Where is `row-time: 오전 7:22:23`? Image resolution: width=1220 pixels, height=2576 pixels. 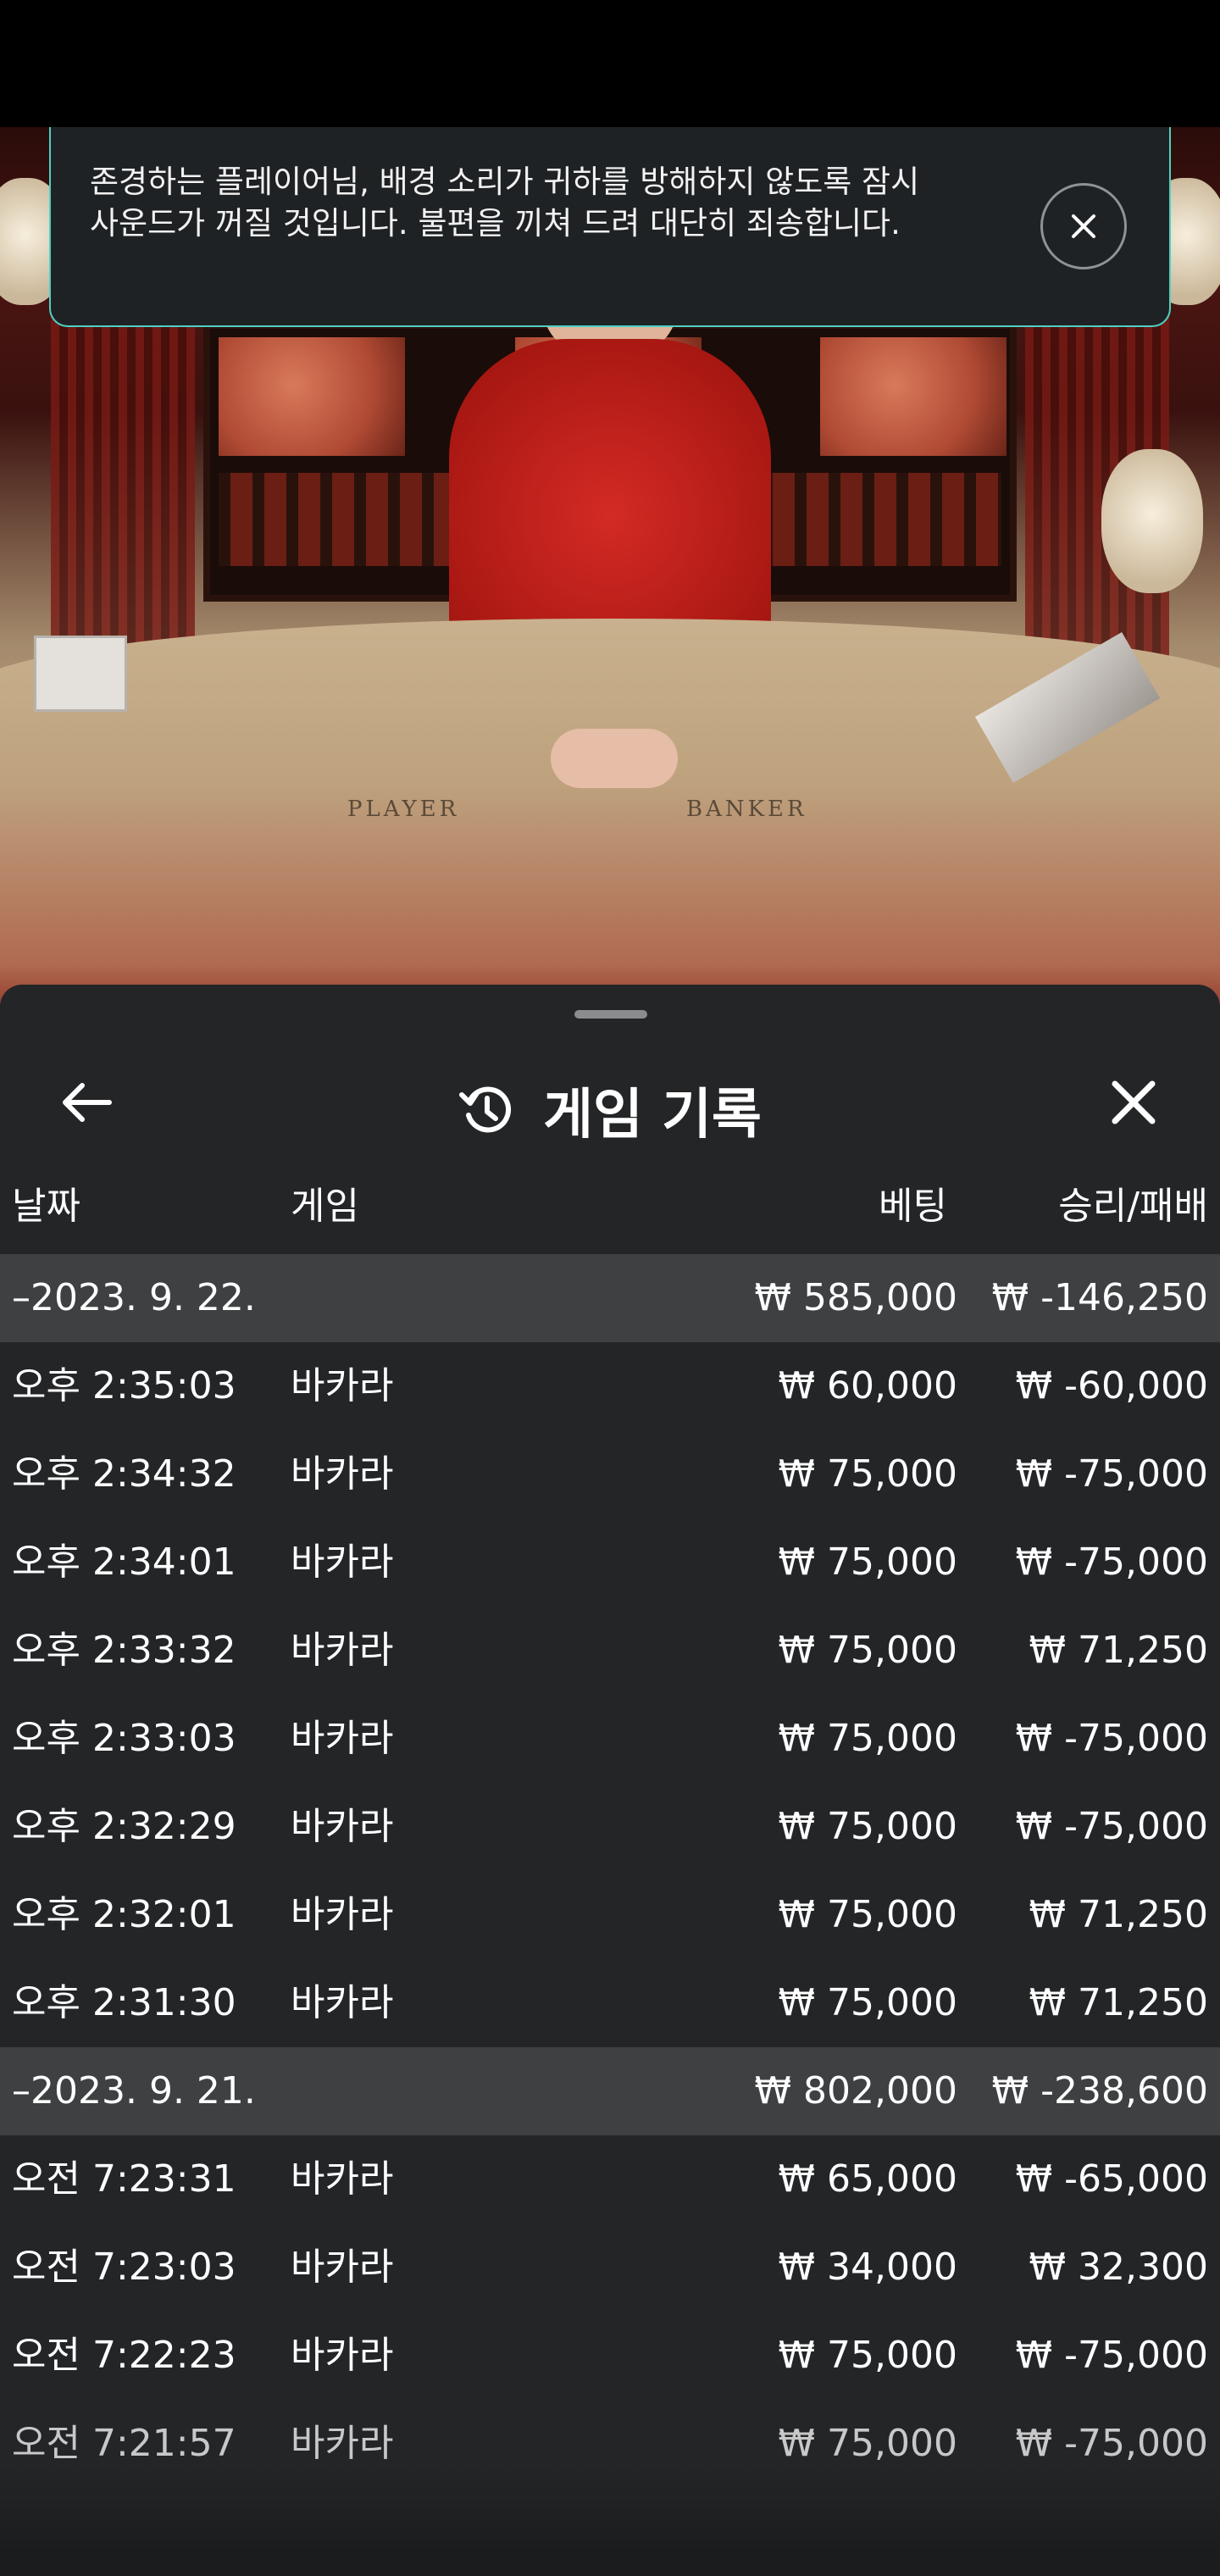
row-time: 오전 7:22:23 is located at coordinates (124, 2355).